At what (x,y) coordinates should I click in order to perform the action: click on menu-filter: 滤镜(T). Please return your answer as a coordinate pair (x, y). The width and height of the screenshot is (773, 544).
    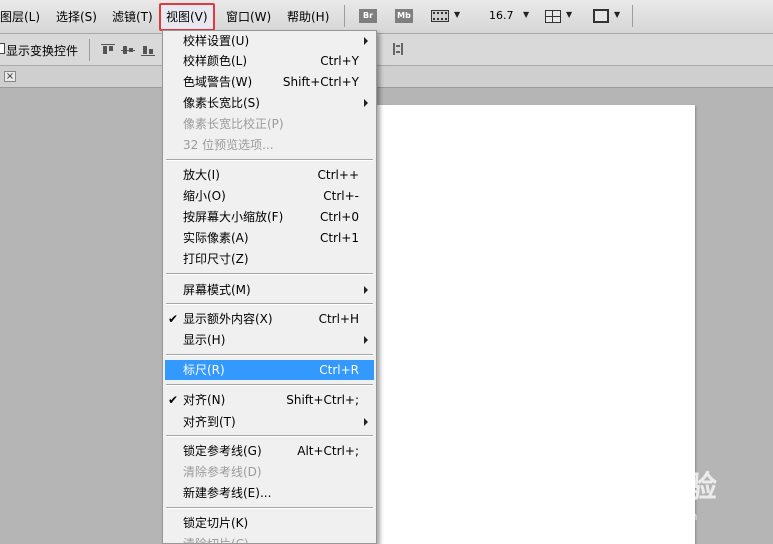
    Looking at the image, I should click on (132, 17).